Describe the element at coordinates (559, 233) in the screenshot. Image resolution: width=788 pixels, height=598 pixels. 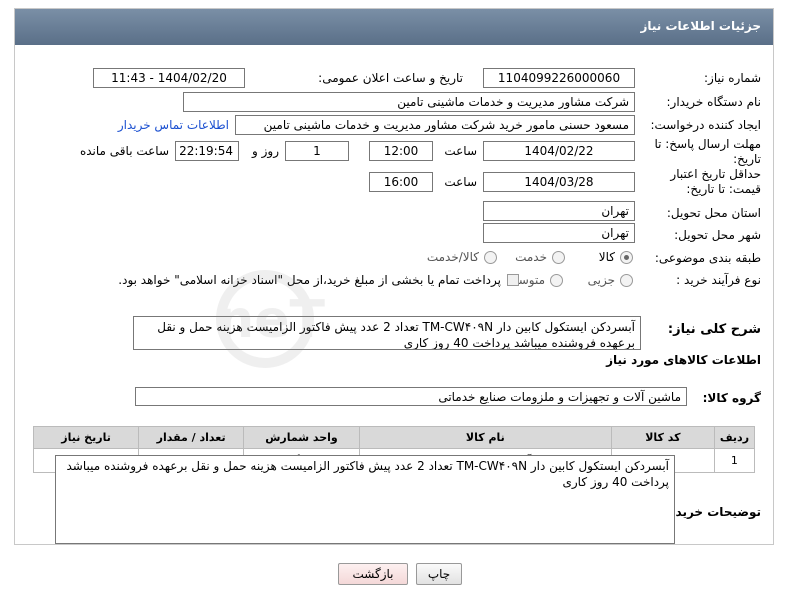
I see `city-field: تهران` at that location.